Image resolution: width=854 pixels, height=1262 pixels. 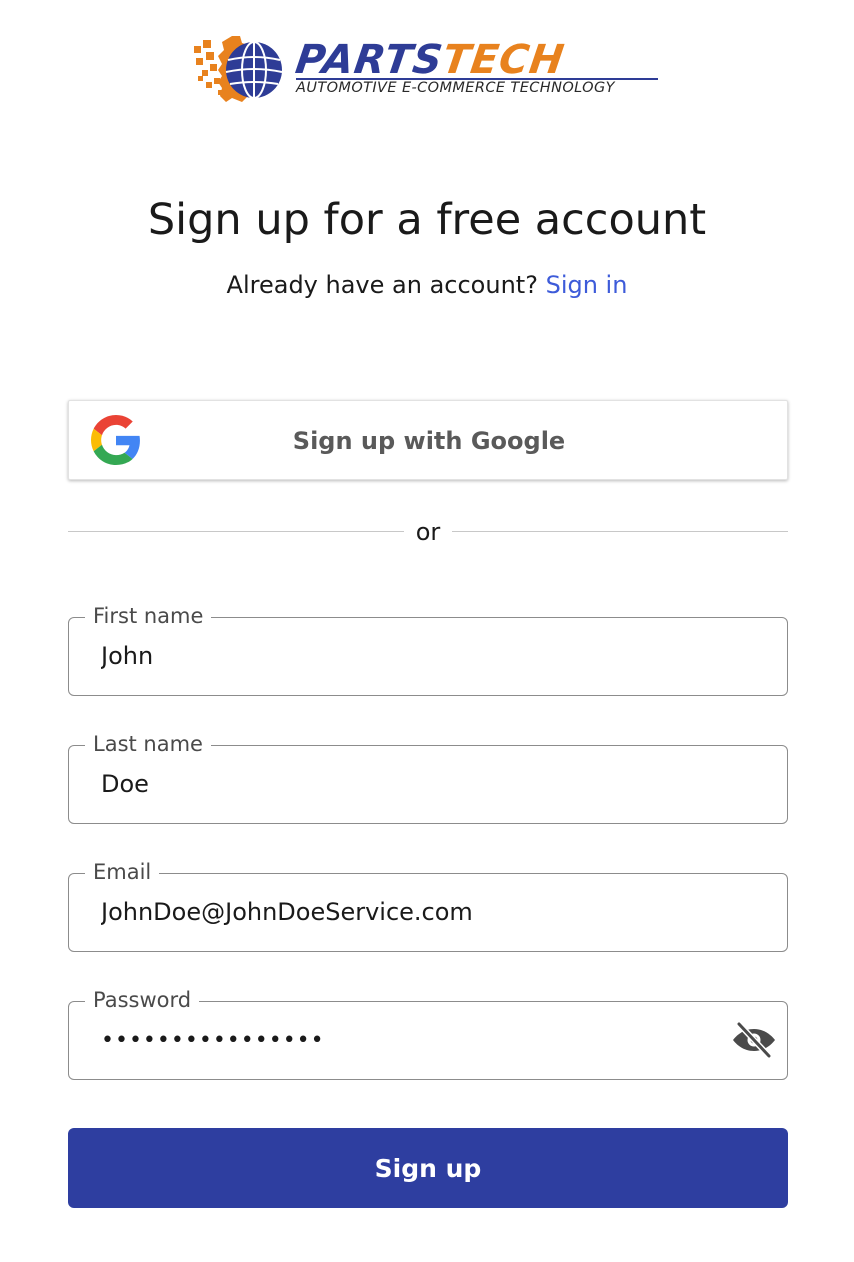 I want to click on divider-line-left, so click(x=236, y=531).